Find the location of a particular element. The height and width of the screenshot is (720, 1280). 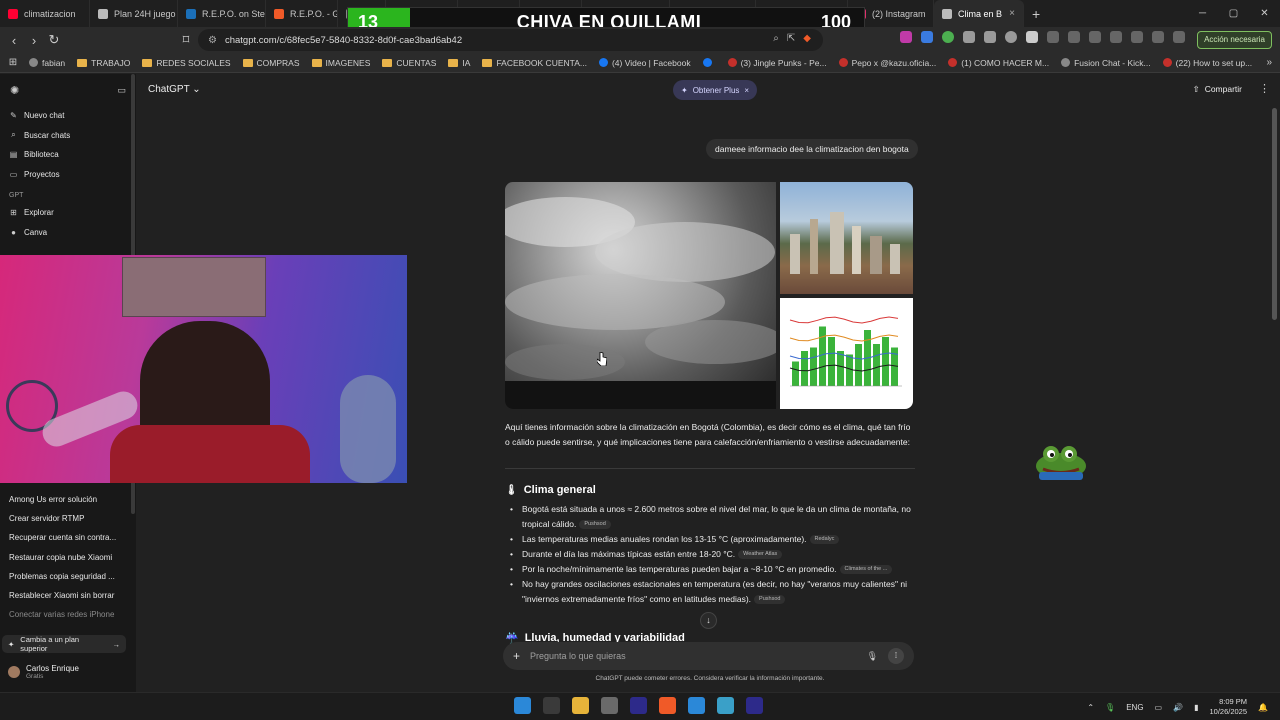

reload-icon: ↻ is located at coordinates (54, 40).